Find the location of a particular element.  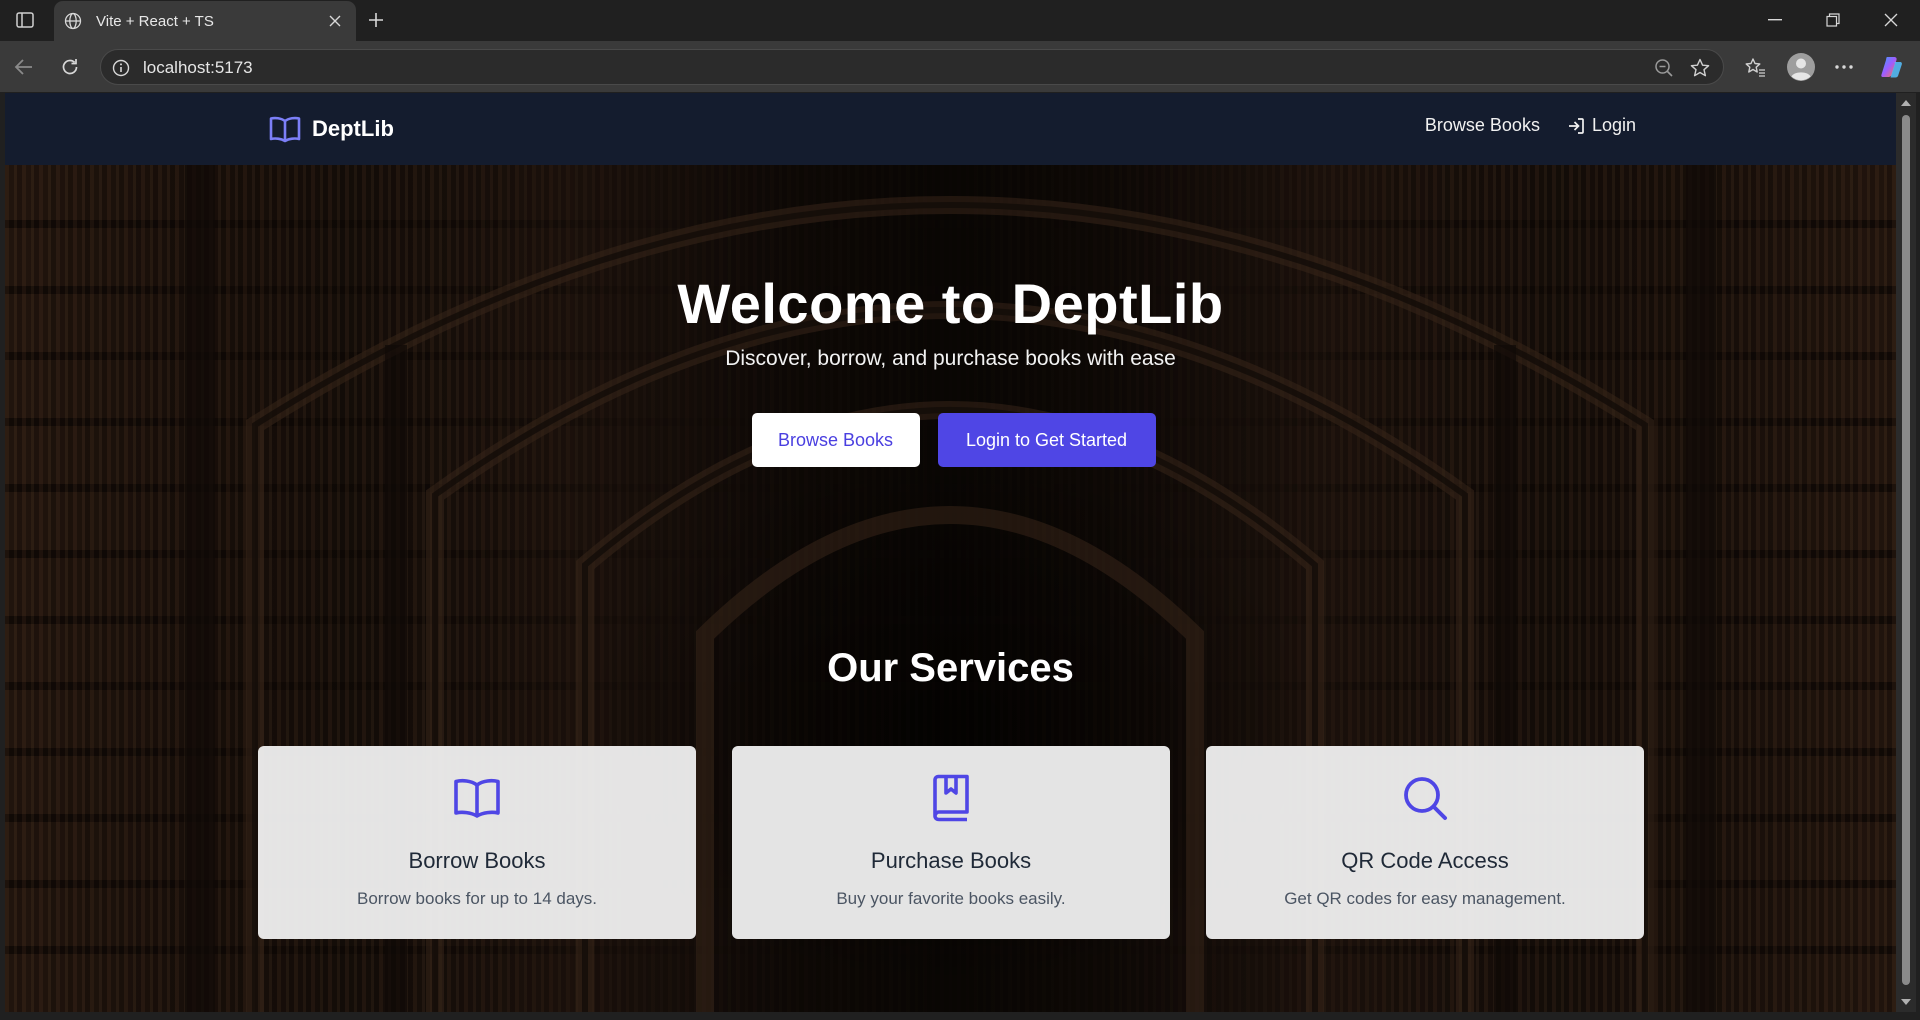

close-tab-icon is located at coordinates (335, 21).